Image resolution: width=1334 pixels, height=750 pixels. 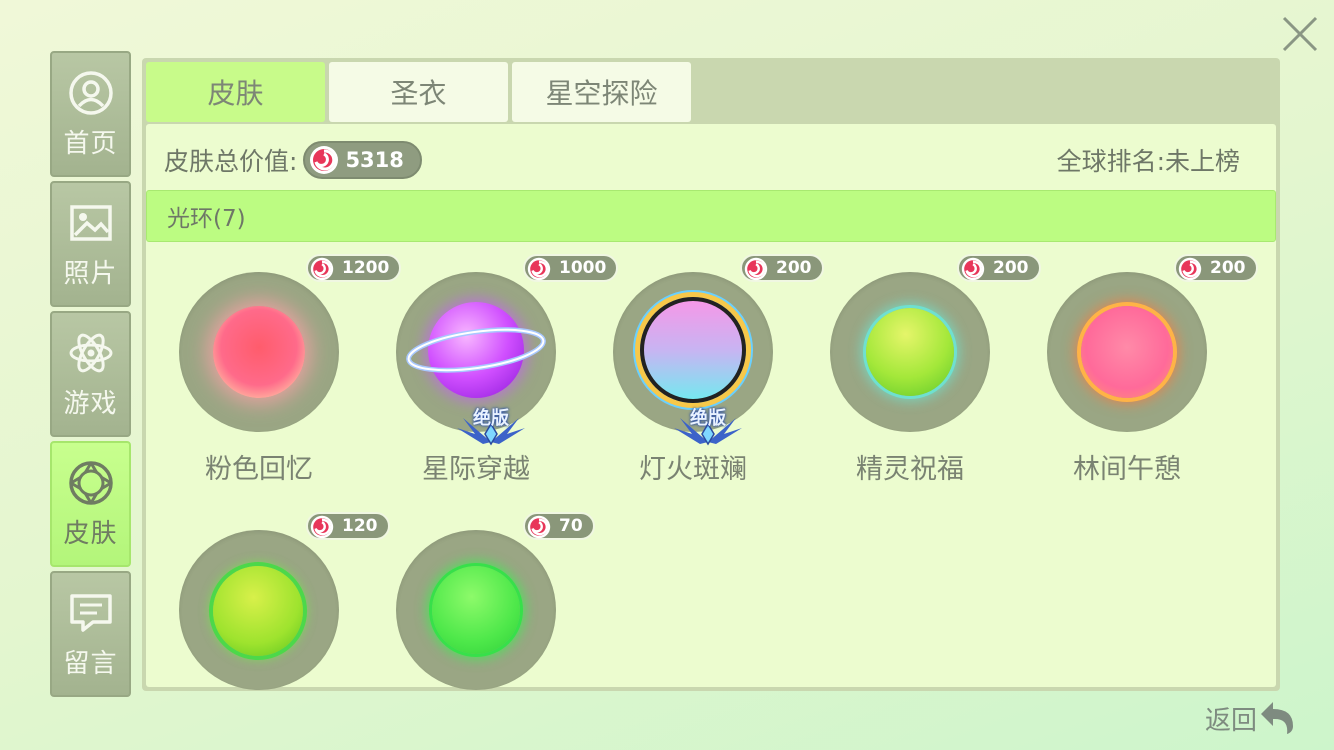 I want to click on price-badge: 70, so click(x=559, y=526).